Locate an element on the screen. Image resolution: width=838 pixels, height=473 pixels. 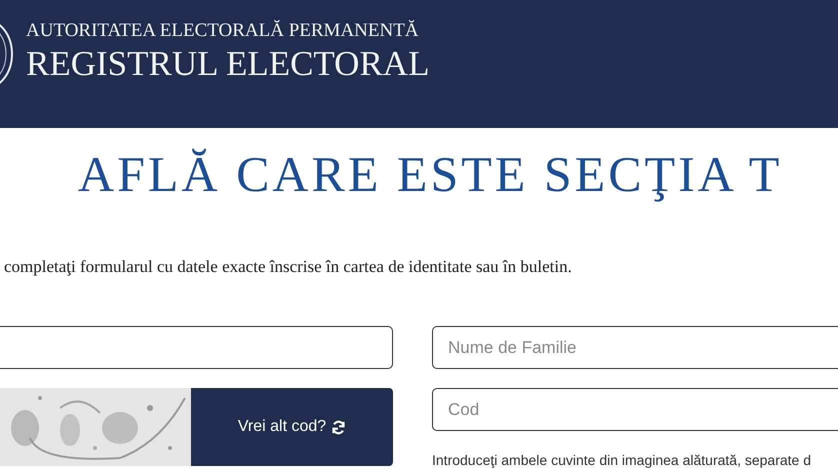
last-name-field: Nume de Familie is located at coordinates (635, 347).